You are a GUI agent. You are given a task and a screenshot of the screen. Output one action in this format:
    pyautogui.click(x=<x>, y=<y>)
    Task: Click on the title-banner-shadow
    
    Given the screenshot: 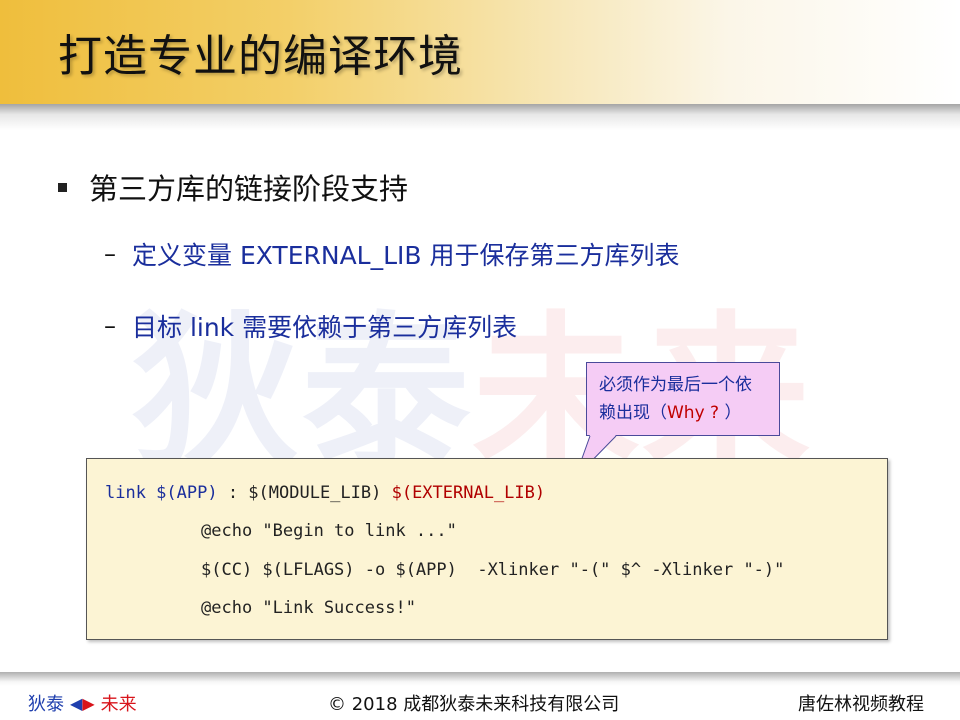 What is the action you would take?
    pyautogui.click(x=480, y=117)
    